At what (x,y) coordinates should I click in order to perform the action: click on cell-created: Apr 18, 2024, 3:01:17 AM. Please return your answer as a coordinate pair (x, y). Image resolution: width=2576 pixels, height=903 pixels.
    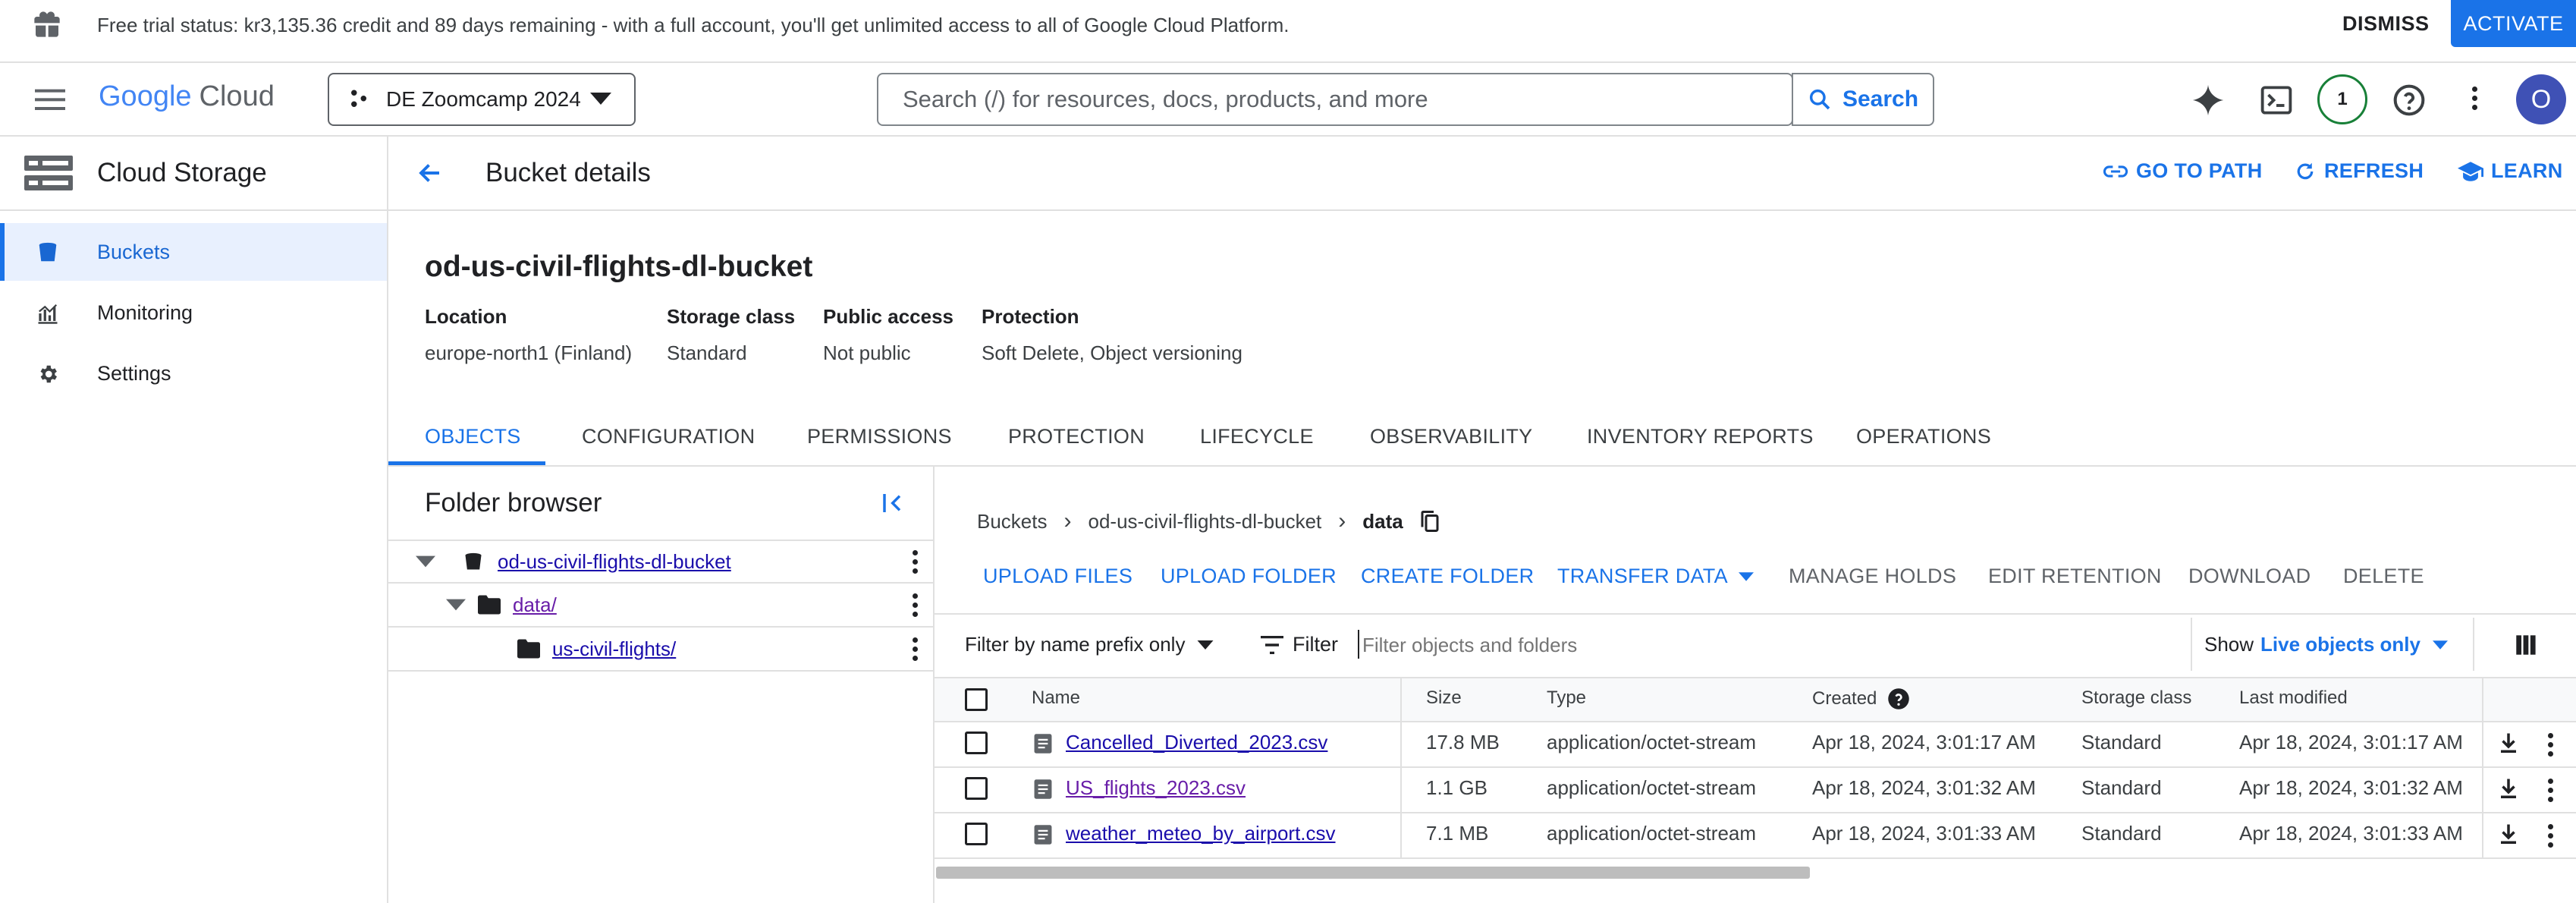
    Looking at the image, I should click on (1924, 742).